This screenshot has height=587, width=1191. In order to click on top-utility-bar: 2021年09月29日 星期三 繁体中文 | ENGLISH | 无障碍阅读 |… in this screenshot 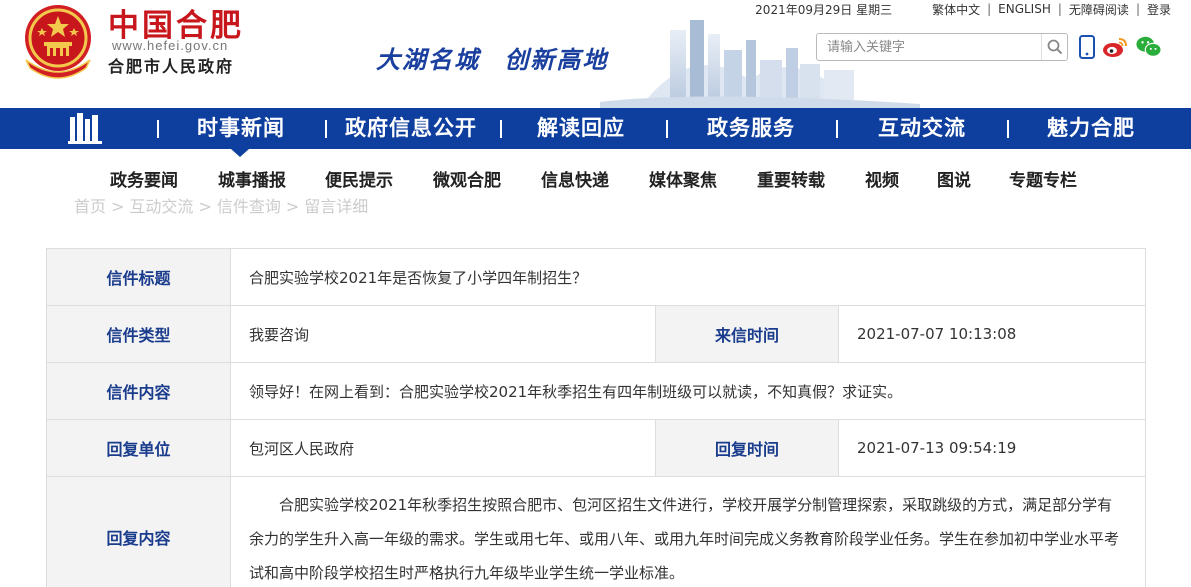, I will do `click(963, 9)`.